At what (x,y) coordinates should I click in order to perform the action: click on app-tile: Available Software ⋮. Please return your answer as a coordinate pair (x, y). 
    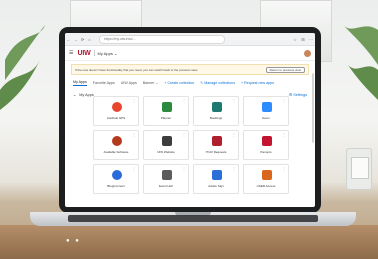
    Looking at the image, I should click on (116, 145).